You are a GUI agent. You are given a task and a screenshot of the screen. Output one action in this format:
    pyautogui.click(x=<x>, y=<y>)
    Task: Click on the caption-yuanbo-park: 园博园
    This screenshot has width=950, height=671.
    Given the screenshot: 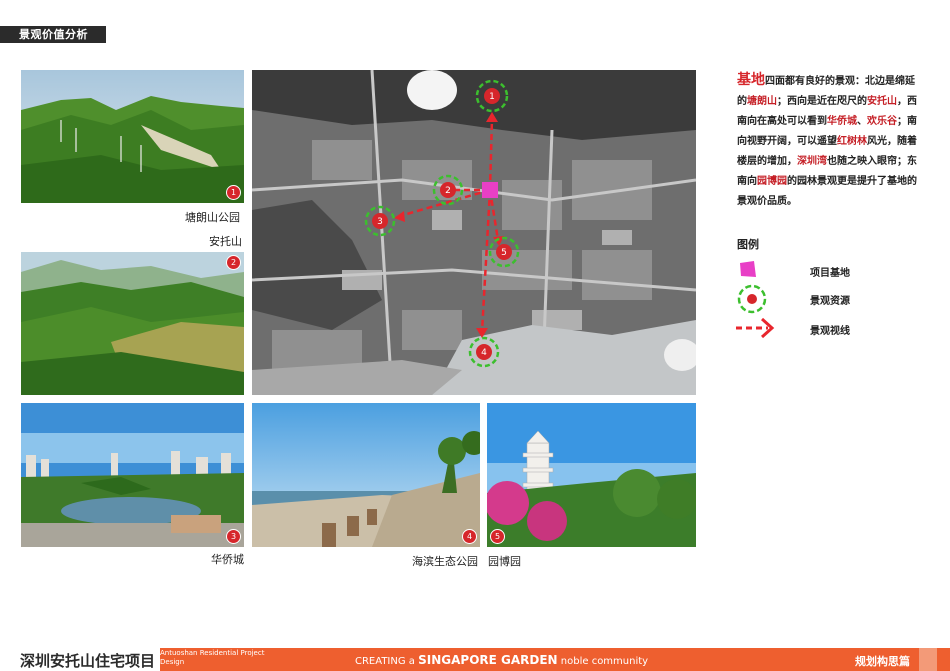 What is the action you would take?
    pyautogui.click(x=504, y=561)
    